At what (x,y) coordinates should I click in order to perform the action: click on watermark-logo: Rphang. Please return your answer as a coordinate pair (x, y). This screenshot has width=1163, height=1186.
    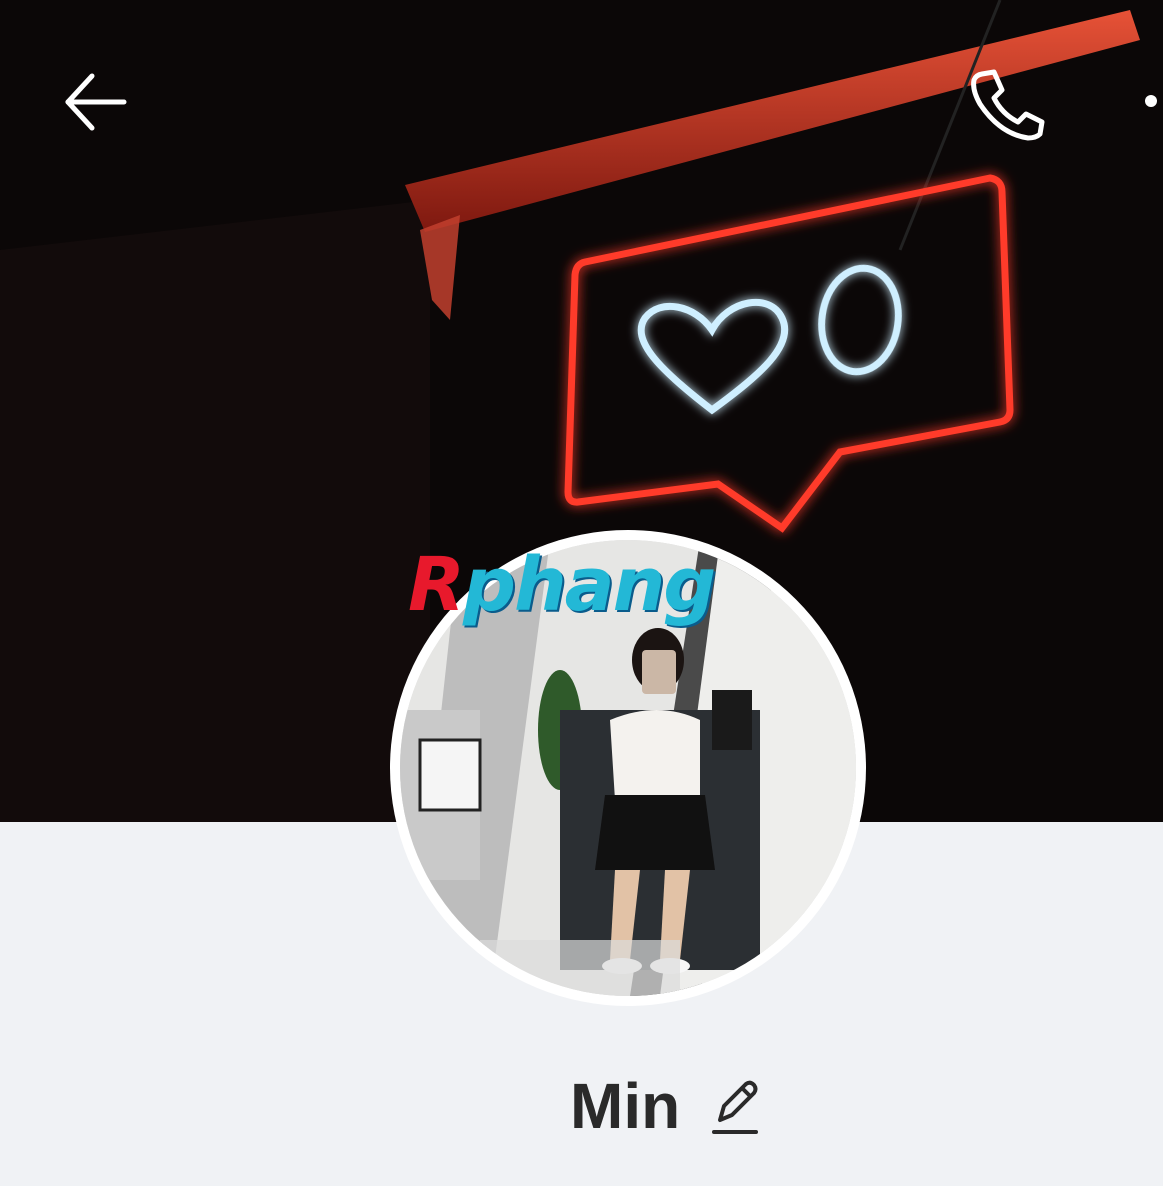
    Looking at the image, I should click on (562, 585).